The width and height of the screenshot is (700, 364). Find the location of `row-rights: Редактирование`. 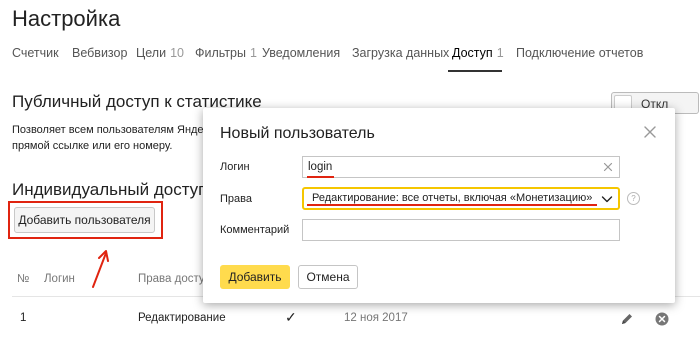

row-rights: Редактирование is located at coordinates (182, 318).